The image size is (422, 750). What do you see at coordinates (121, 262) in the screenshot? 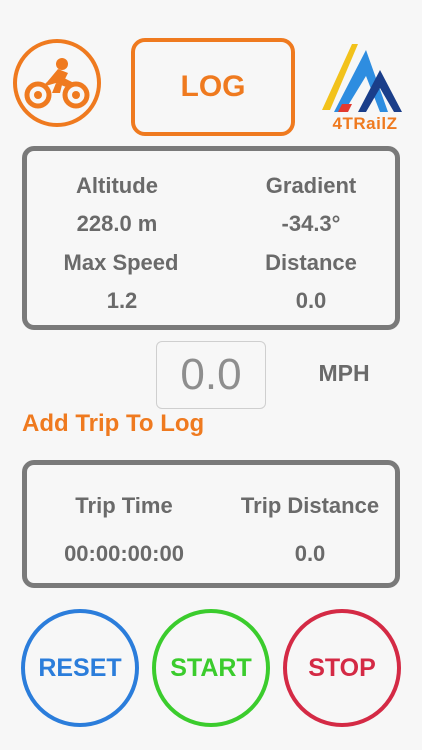
I see `max-speed-label: Max Speed` at bounding box center [121, 262].